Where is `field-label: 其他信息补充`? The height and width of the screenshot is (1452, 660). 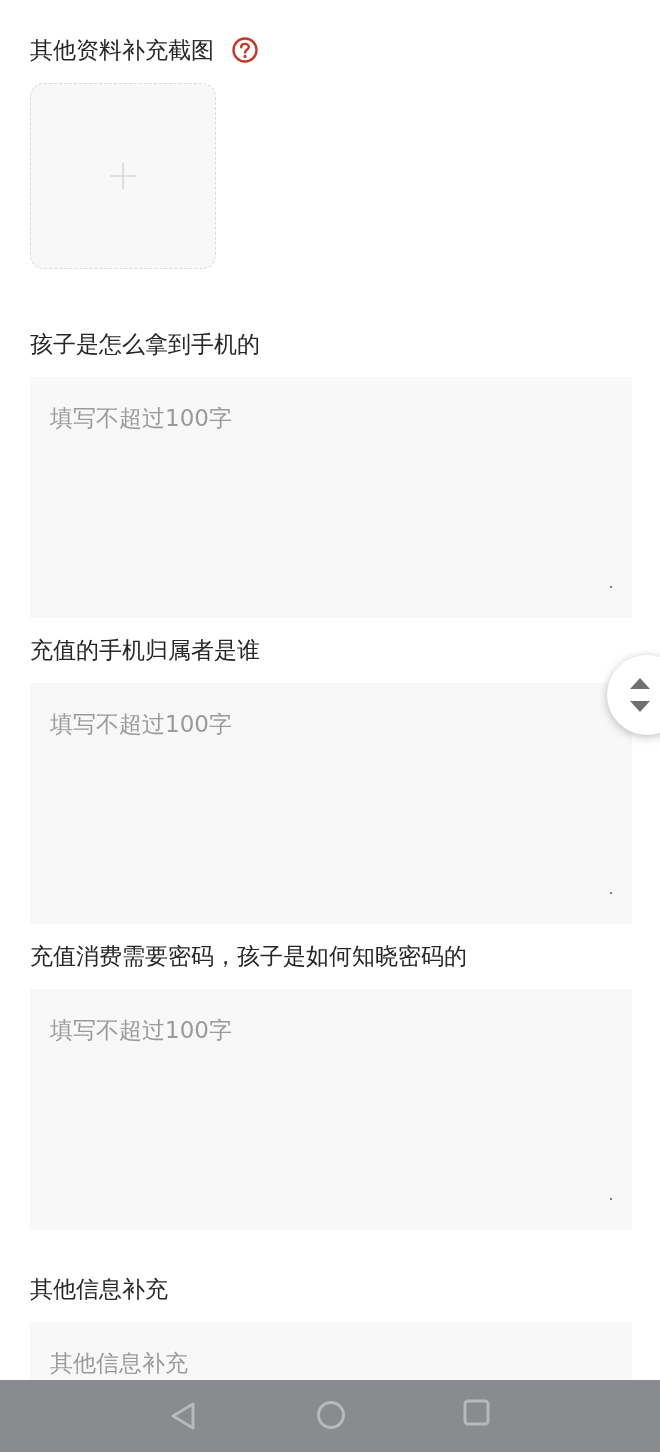 field-label: 其他信息补充 is located at coordinates (99, 1289).